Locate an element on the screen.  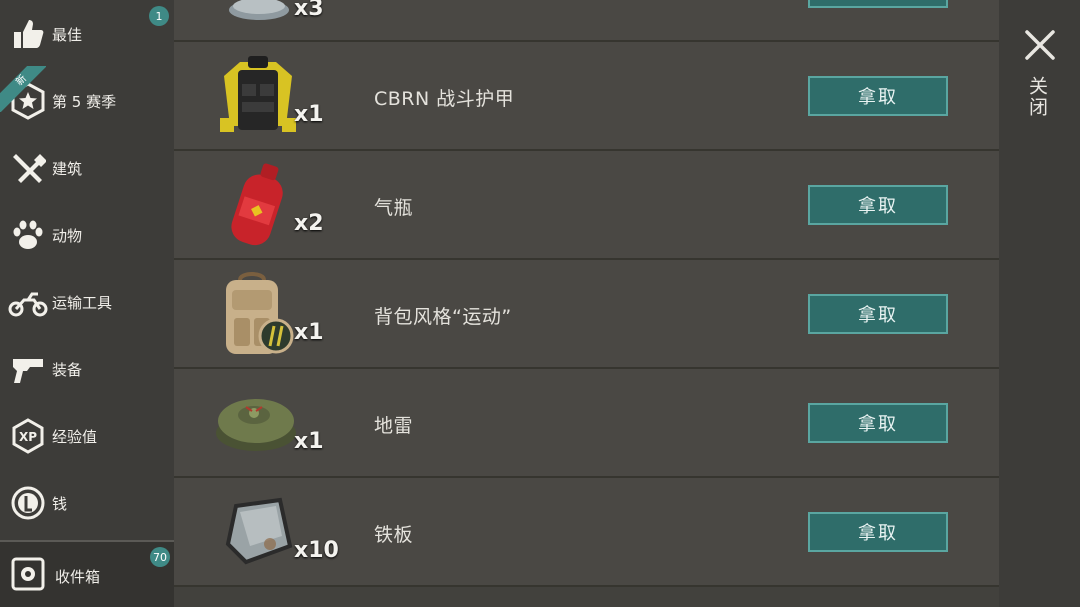
paw-icon is located at coordinates (28, 235).